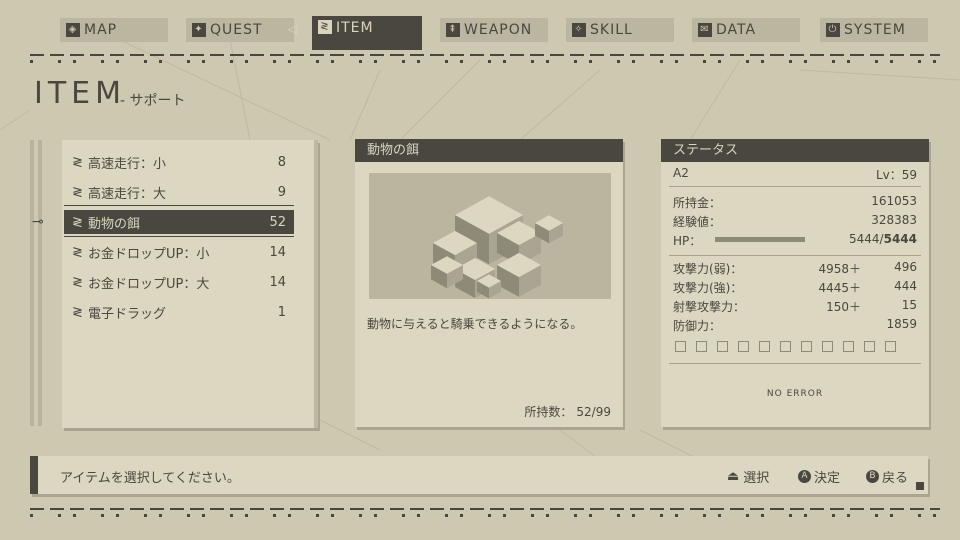  What do you see at coordinates (874, 30) in the screenshot?
I see `tab-system: ⏻ SYSTEM` at bounding box center [874, 30].